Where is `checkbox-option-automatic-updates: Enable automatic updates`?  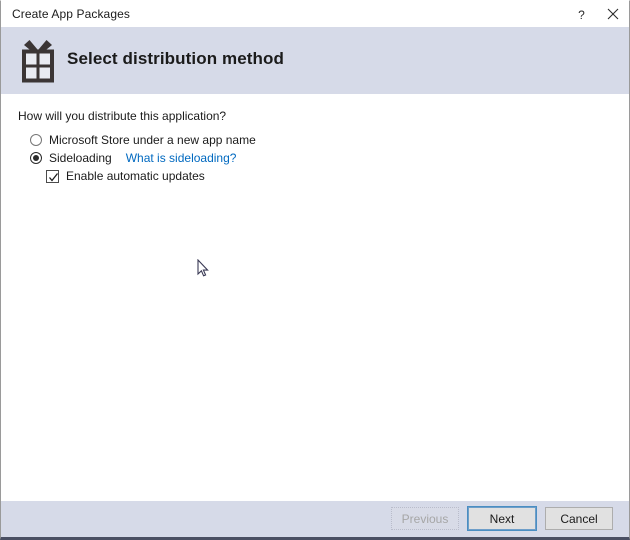 checkbox-option-automatic-updates: Enable automatic updates is located at coordinates (125, 176).